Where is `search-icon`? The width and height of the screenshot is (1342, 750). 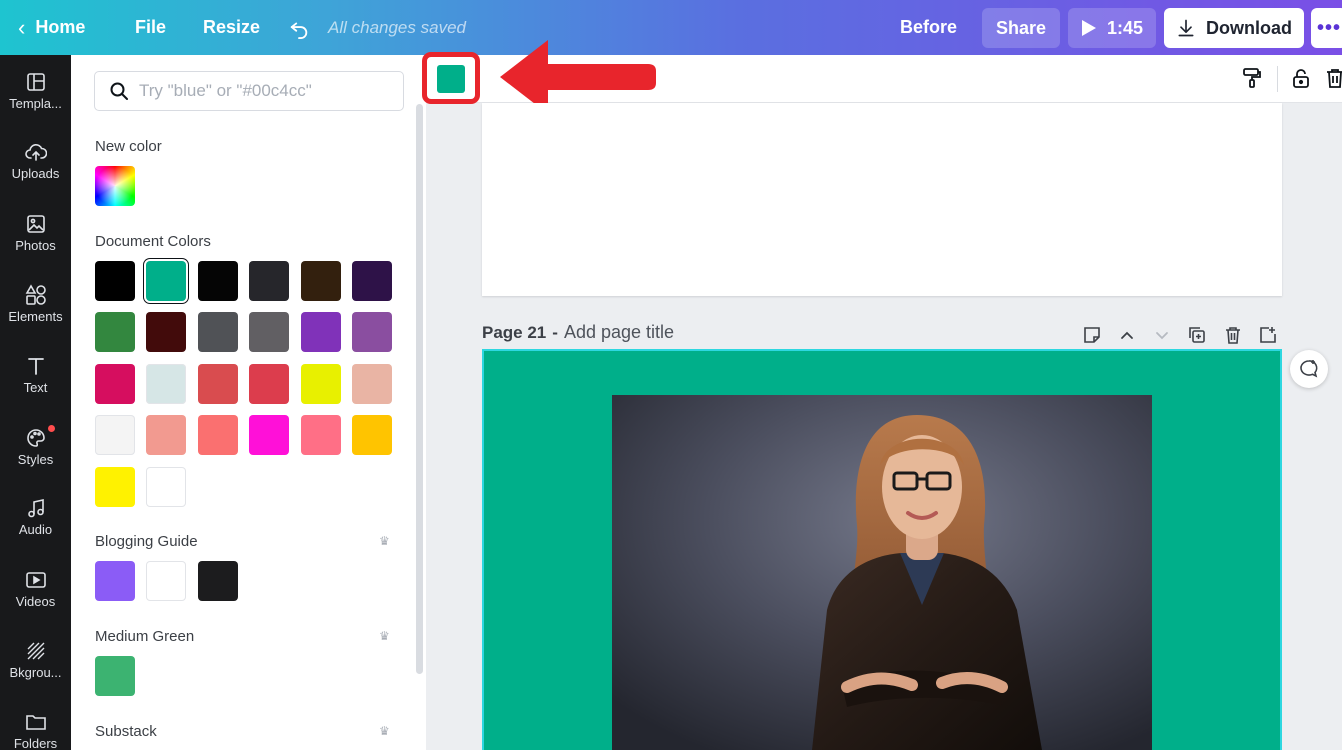 search-icon is located at coordinates (119, 91).